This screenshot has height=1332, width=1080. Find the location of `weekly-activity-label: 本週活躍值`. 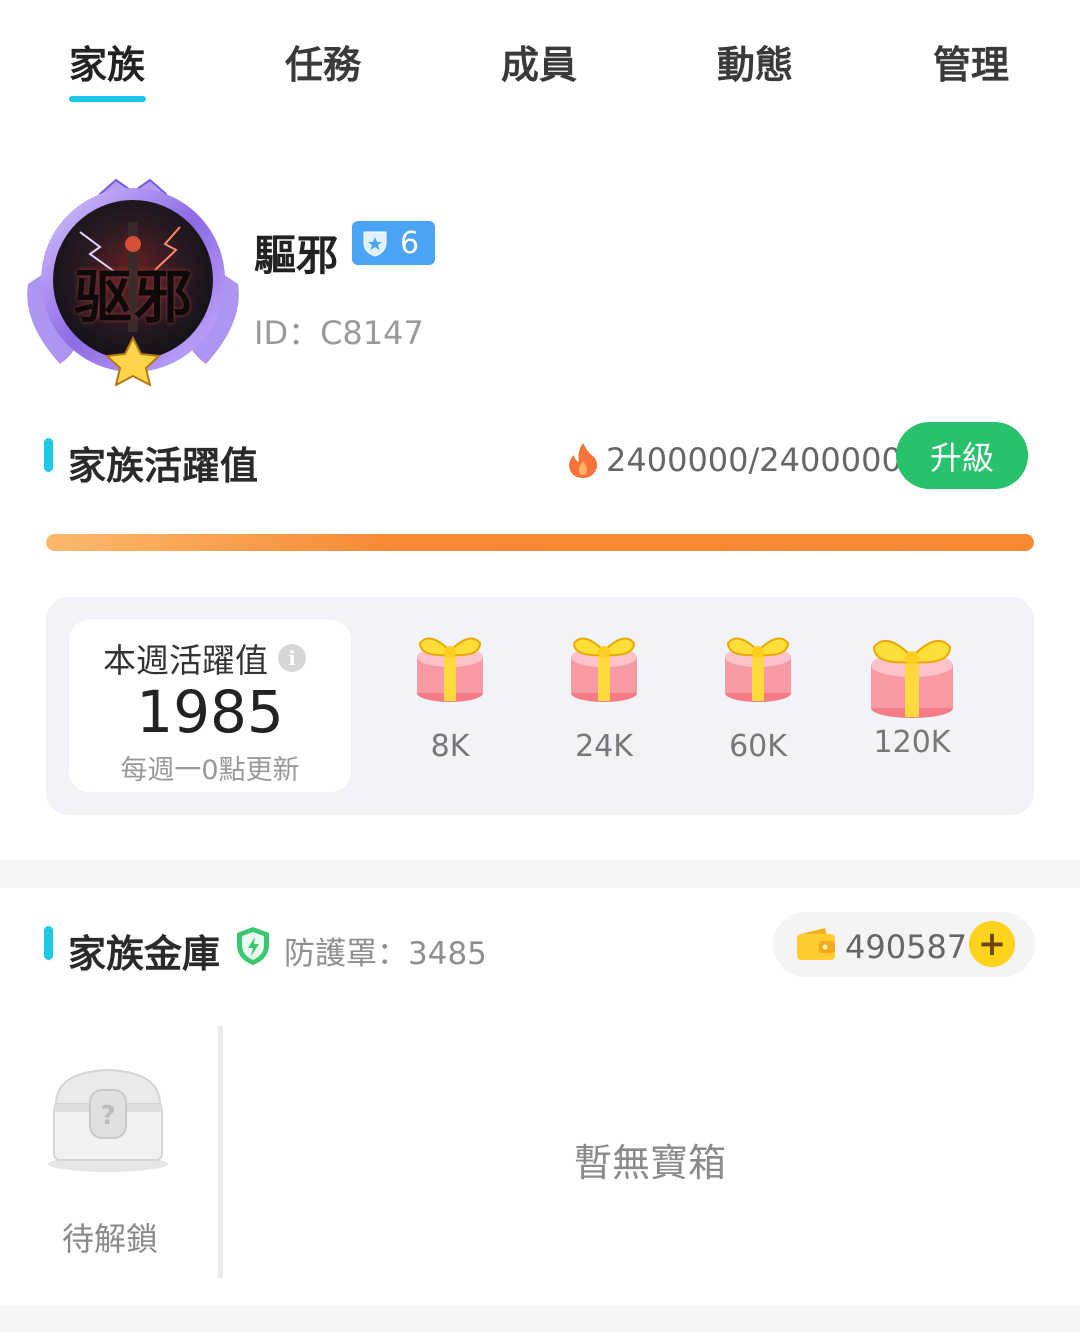

weekly-activity-label: 本週活躍值 is located at coordinates (185, 660).